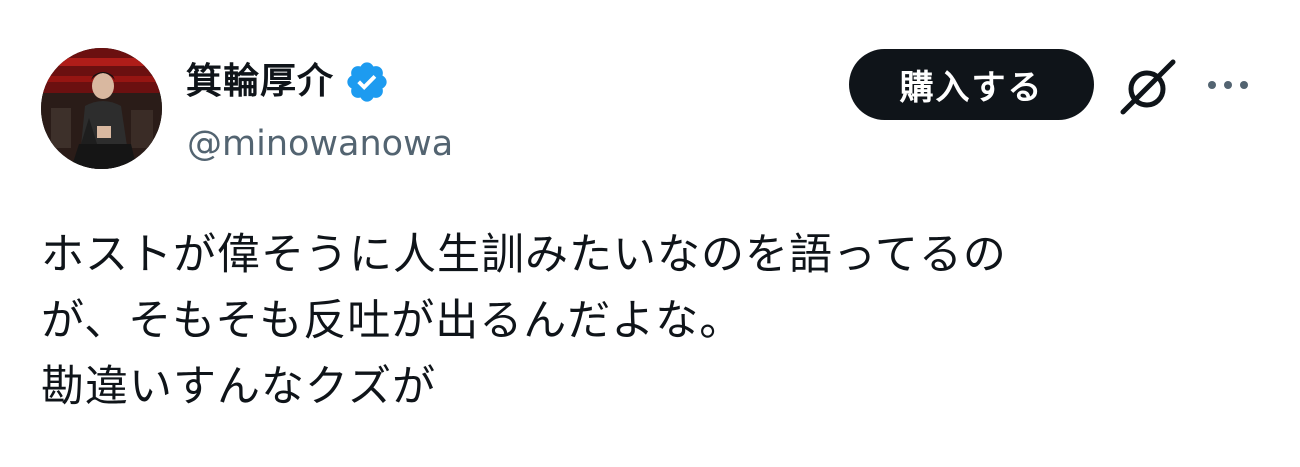 The width and height of the screenshot is (1300, 467). I want to click on grok-icon, so click(1148, 87).